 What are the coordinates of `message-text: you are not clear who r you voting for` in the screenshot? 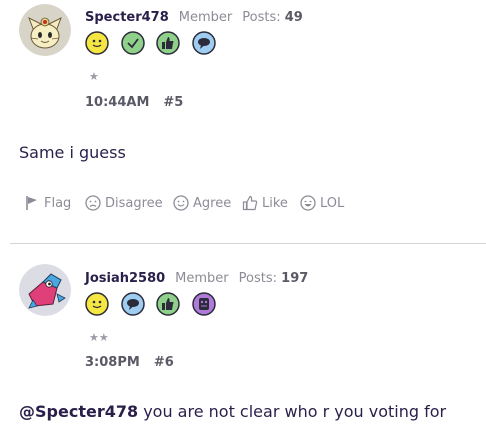 It's located at (292, 411).